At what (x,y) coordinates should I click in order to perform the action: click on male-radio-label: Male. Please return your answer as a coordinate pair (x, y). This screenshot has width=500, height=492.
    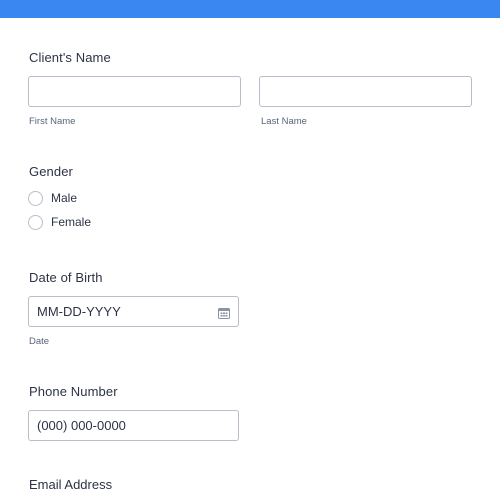
    Looking at the image, I should click on (64, 198).